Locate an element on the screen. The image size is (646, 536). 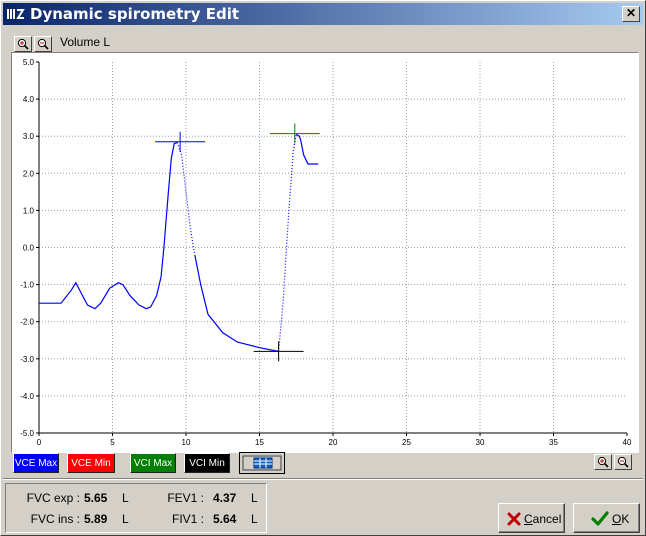
y-tick-label: 4.0 is located at coordinates (29, 99).